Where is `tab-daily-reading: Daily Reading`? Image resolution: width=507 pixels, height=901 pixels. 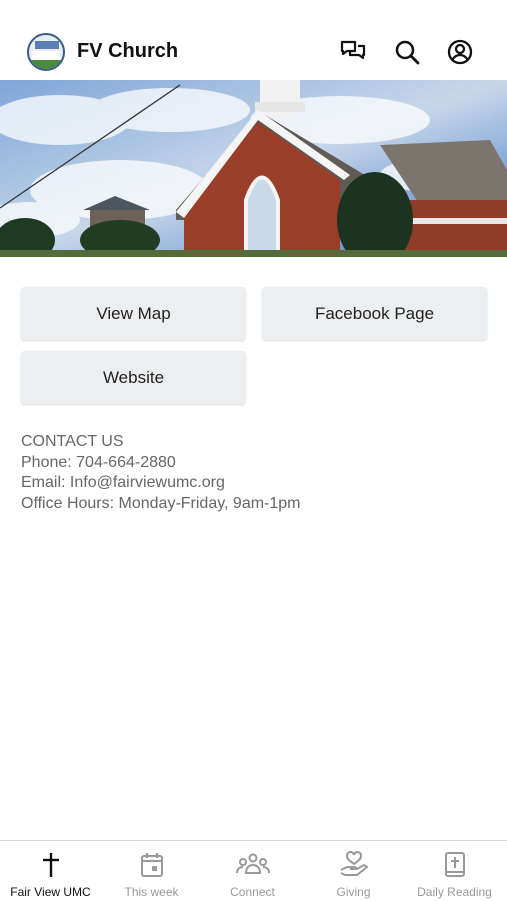 tab-daily-reading: Daily Reading is located at coordinates (454, 871).